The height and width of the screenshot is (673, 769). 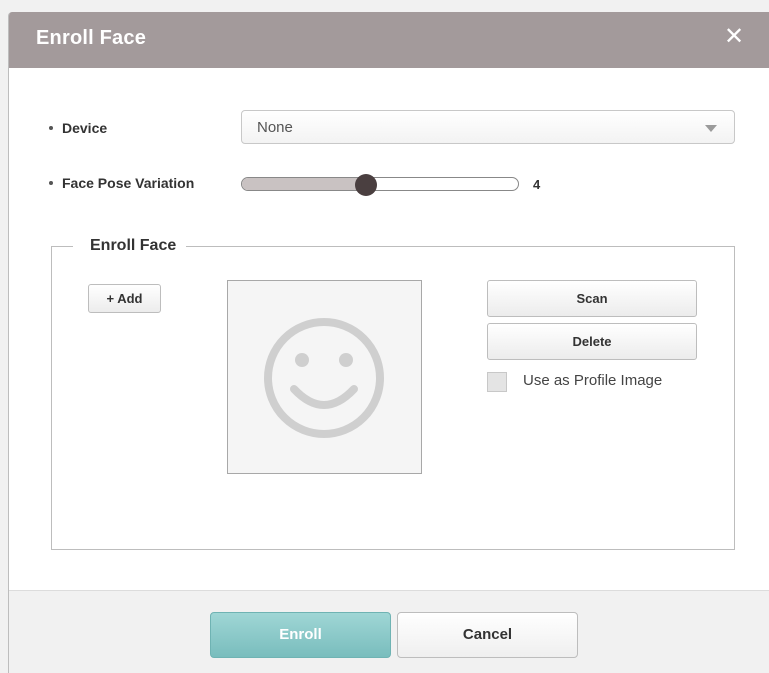 What do you see at coordinates (592, 380) in the screenshot?
I see `profile-image-checkbox-label: Use as Profile Image` at bounding box center [592, 380].